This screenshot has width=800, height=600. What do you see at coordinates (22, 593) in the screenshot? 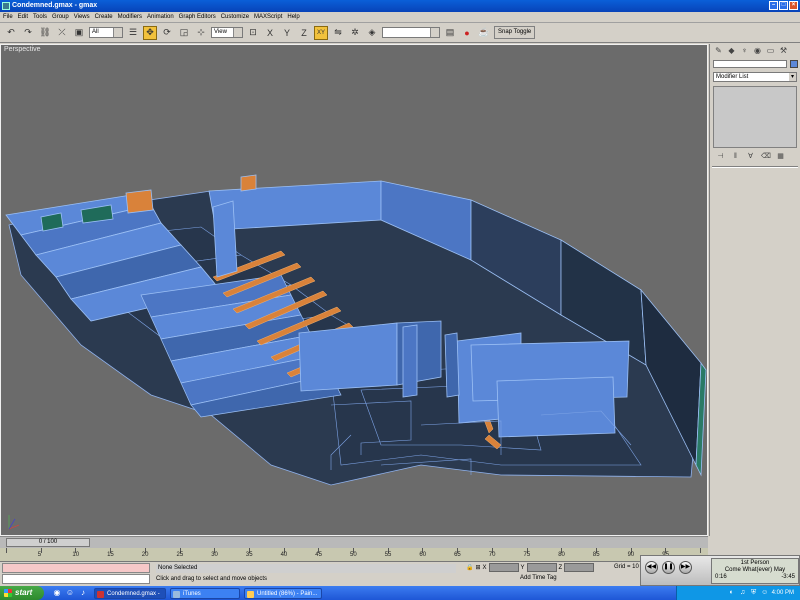
I see `start-button: start` at bounding box center [22, 593].